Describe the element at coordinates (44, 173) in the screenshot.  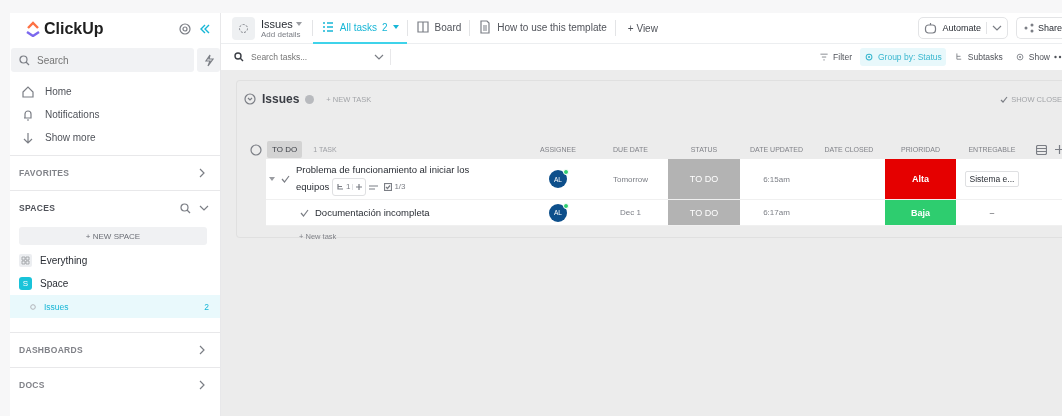
I see `section-title: FAVORITES` at that location.